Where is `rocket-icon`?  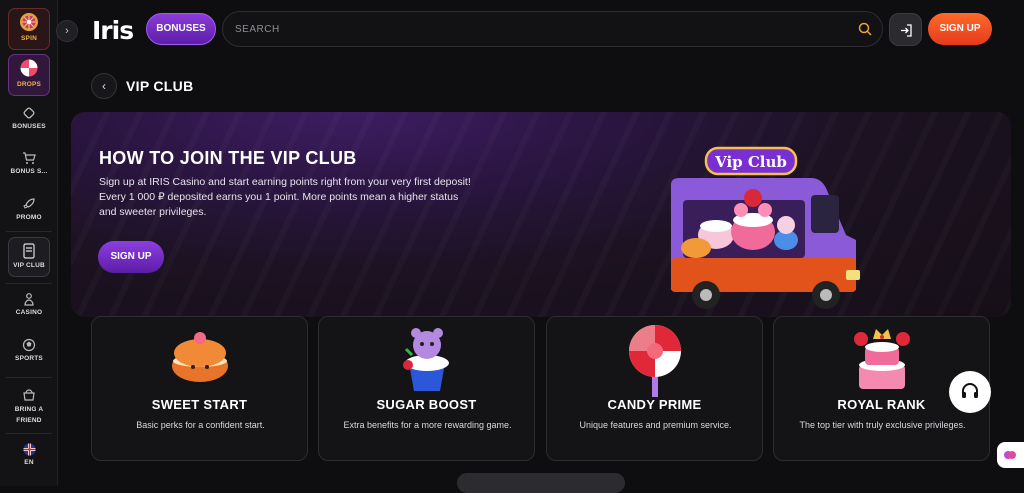
rocket-icon is located at coordinates (29, 203).